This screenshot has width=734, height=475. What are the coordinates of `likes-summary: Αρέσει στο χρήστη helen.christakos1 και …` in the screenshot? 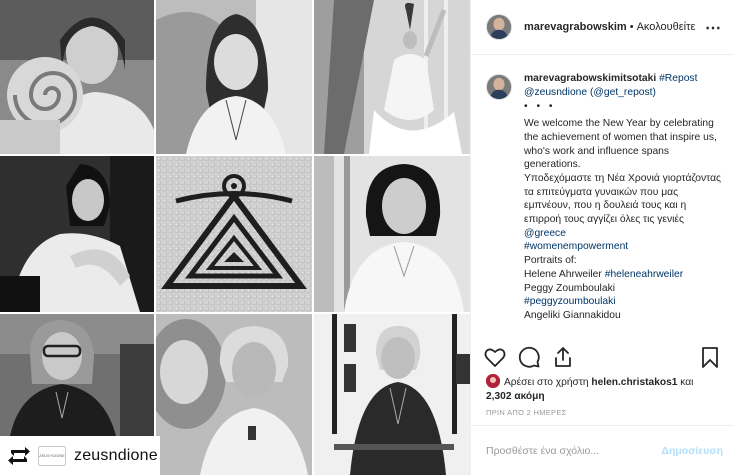 It's located at (605, 389).